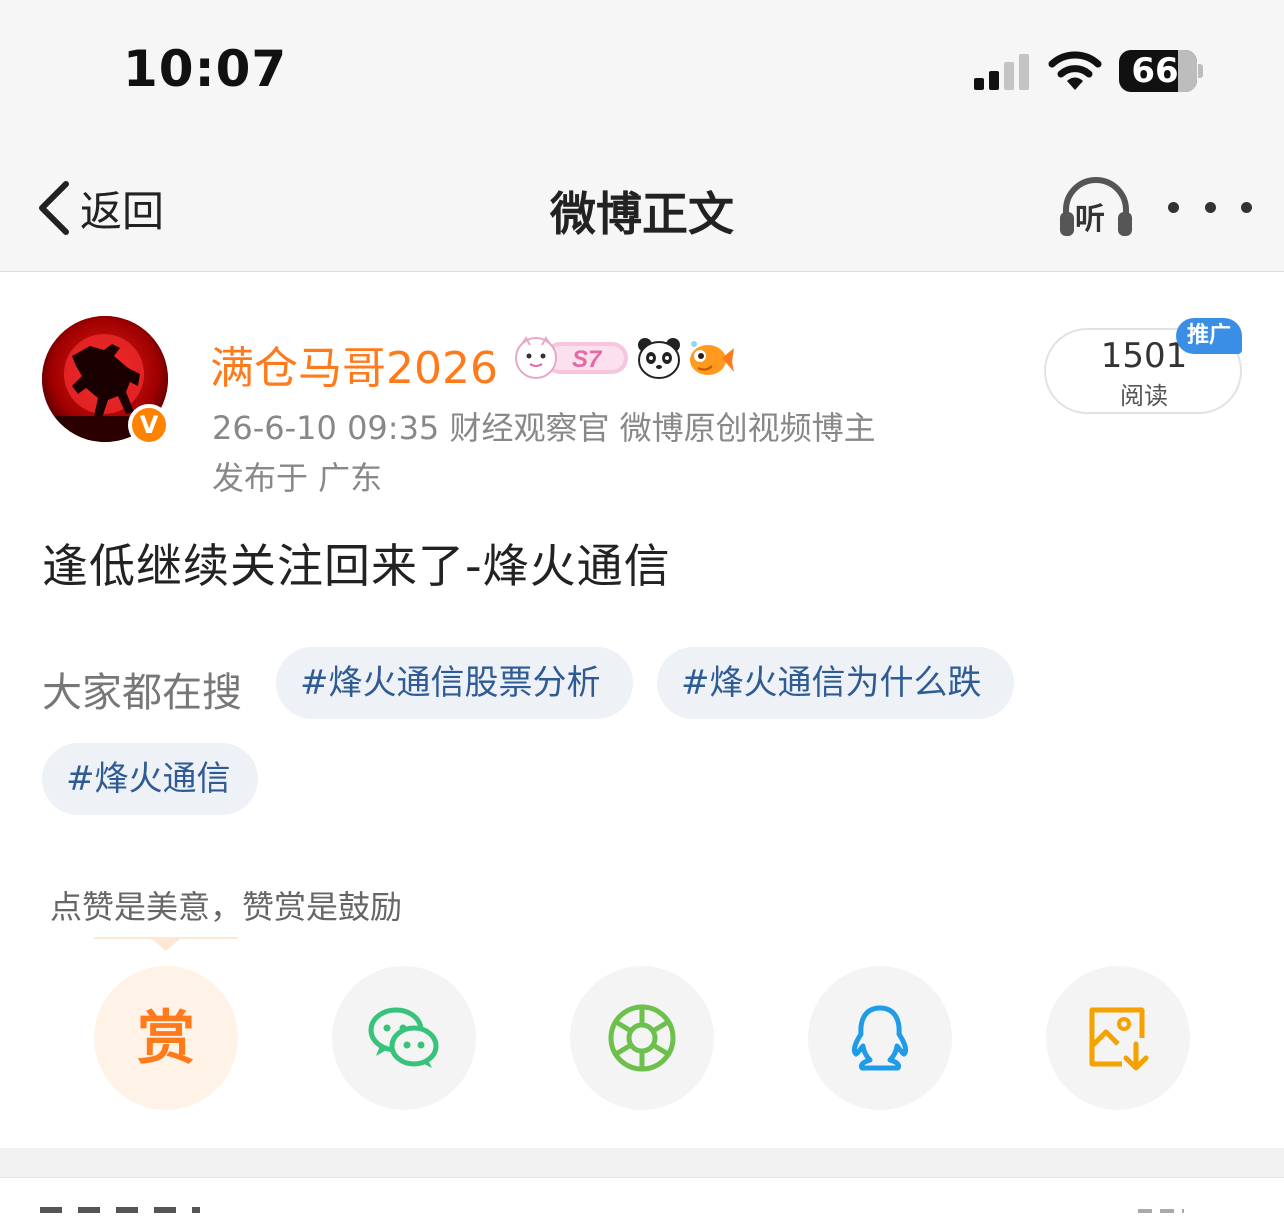 The width and height of the screenshot is (1284, 1217). I want to click on battery-icon: 66, so click(1158, 71).